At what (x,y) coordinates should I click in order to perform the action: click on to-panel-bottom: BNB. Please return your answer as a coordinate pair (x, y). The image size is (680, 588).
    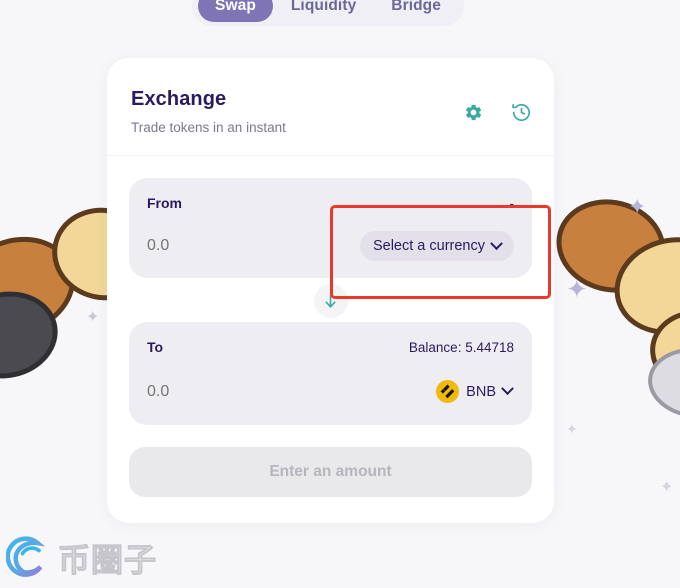
    Looking at the image, I should click on (330, 391).